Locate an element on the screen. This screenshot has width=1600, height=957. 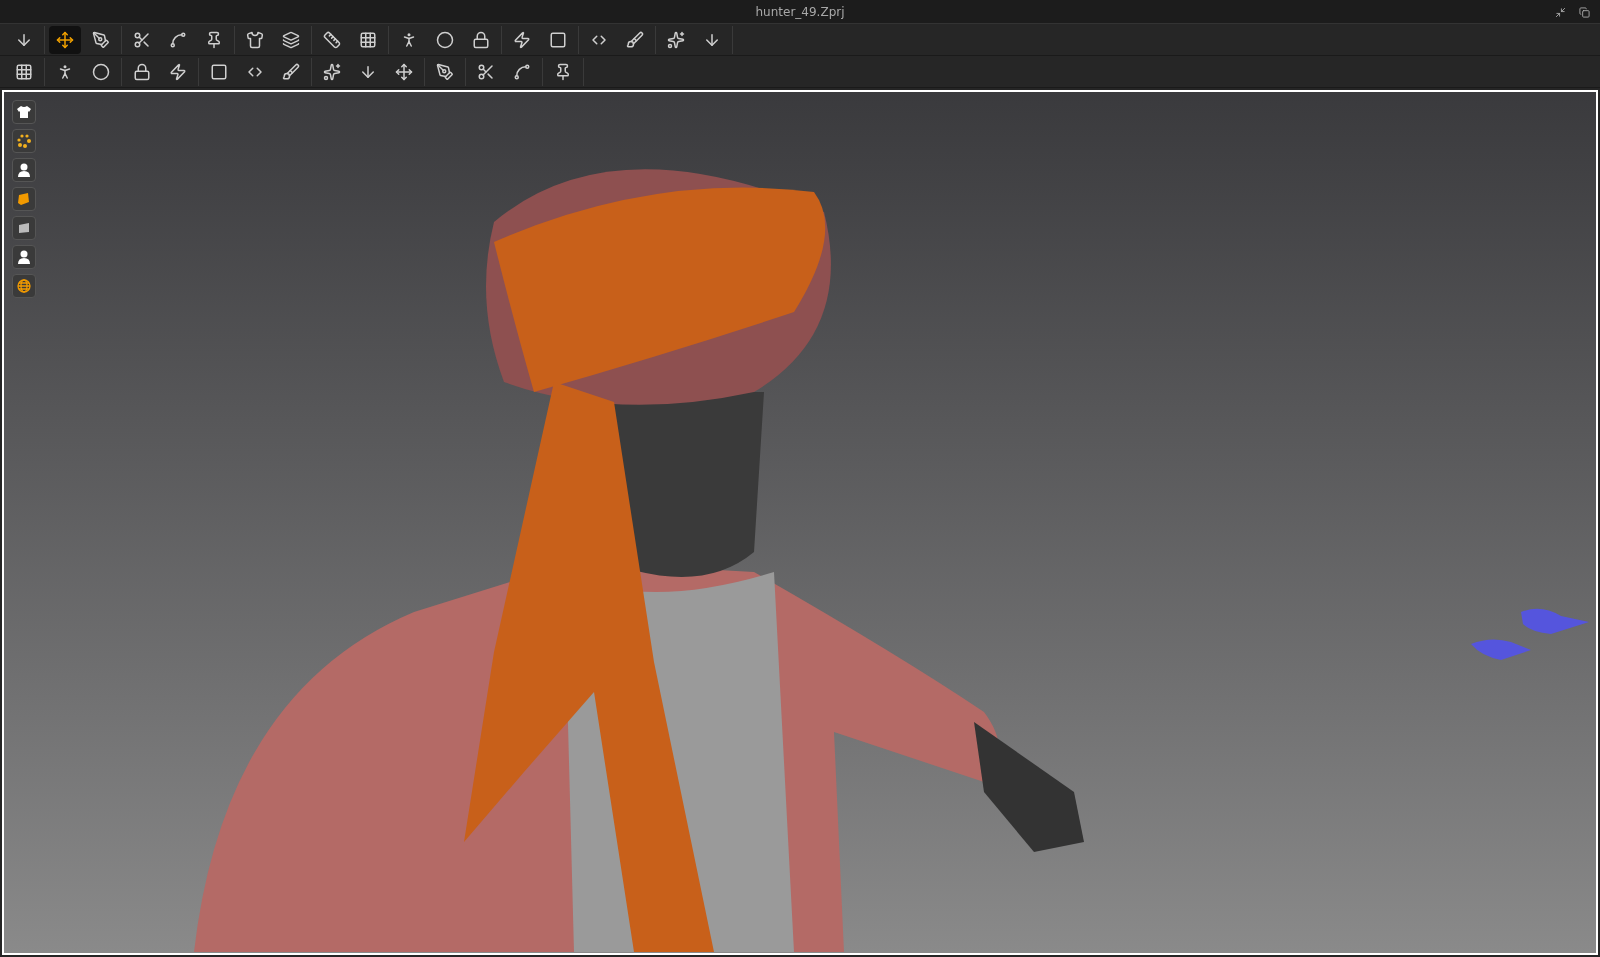
restore-icon is located at coordinates (1584, 12).